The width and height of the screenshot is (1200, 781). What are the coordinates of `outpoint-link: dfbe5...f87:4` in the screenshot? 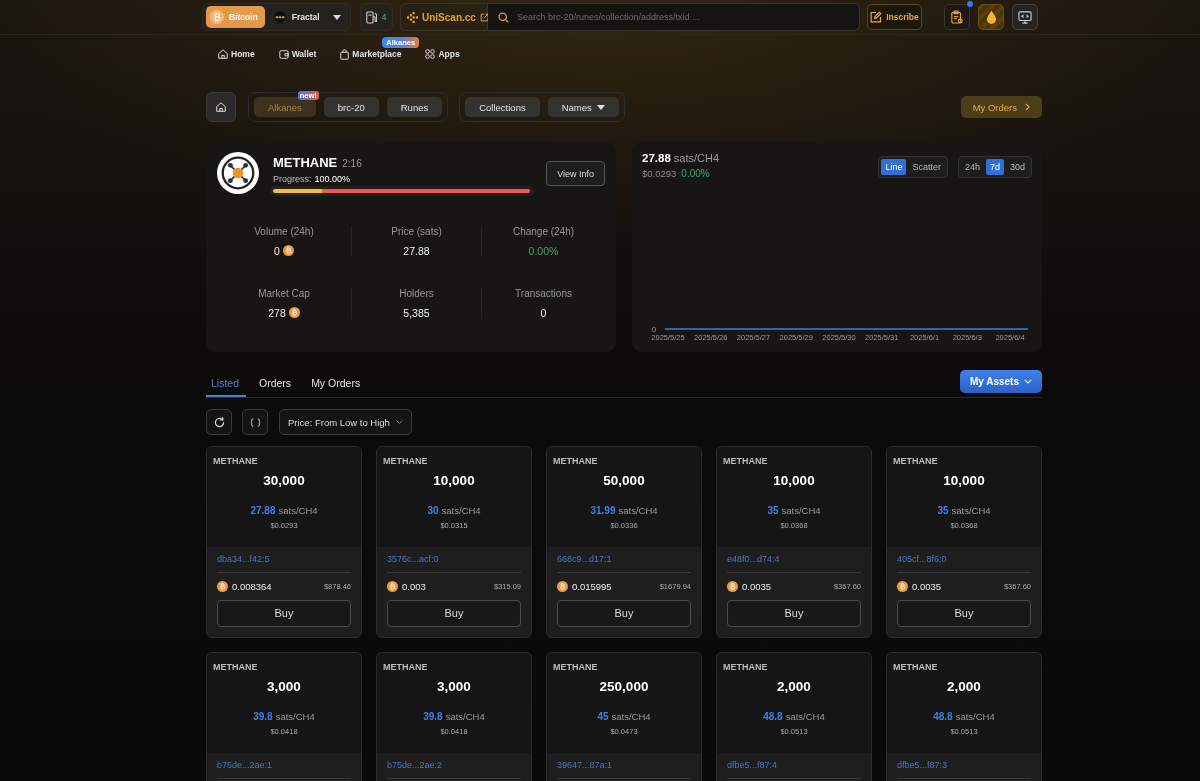 It's located at (752, 765).